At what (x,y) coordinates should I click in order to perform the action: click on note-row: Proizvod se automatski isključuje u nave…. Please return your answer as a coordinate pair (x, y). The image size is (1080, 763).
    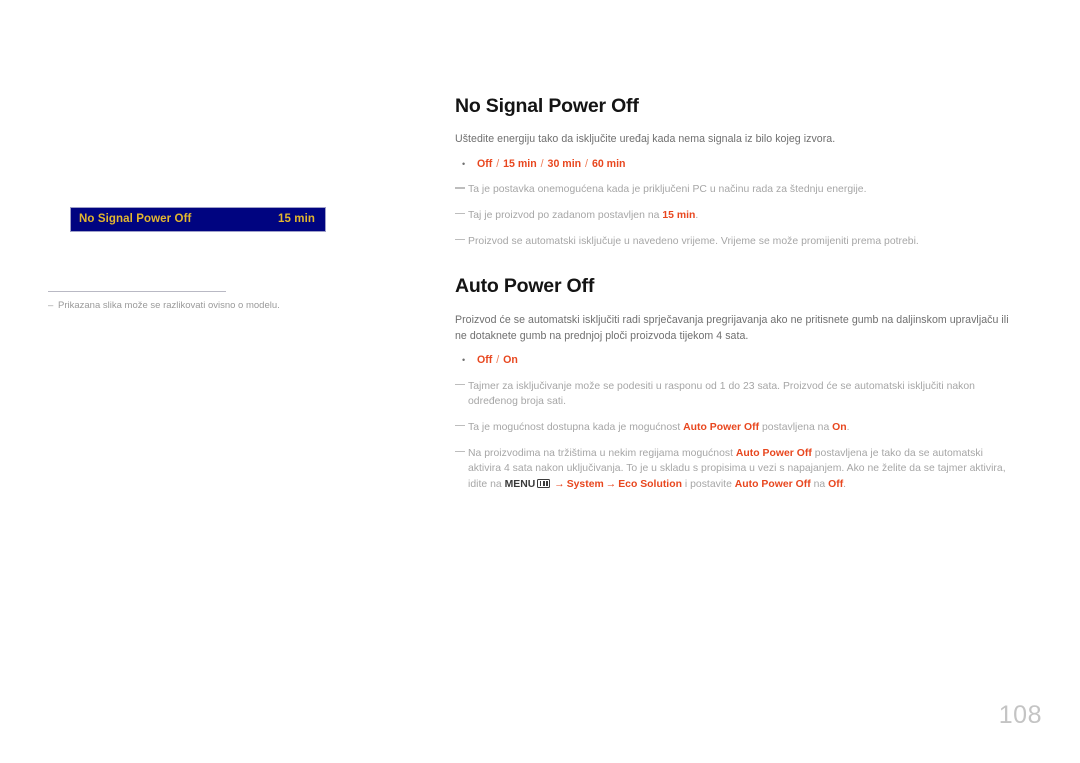
    Looking at the image, I should click on (736, 242).